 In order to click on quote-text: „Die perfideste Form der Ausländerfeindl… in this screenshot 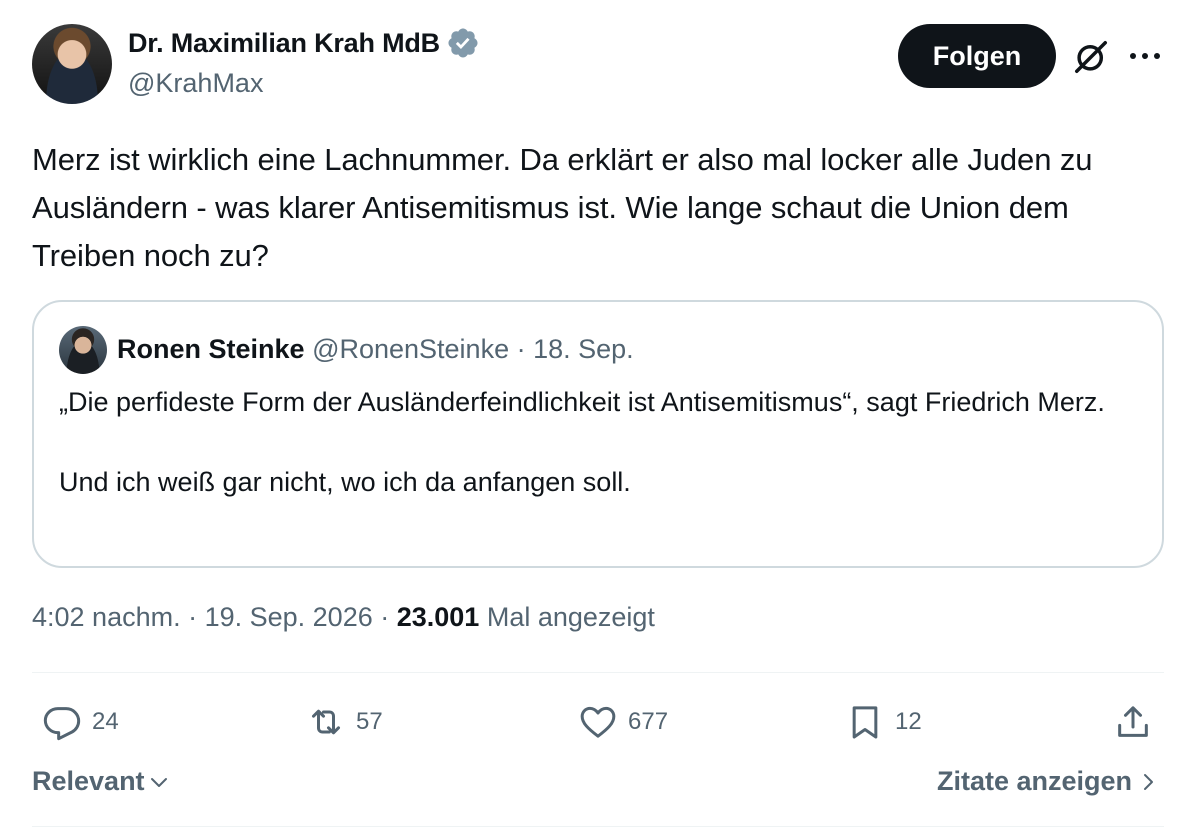, I will do `click(599, 442)`.